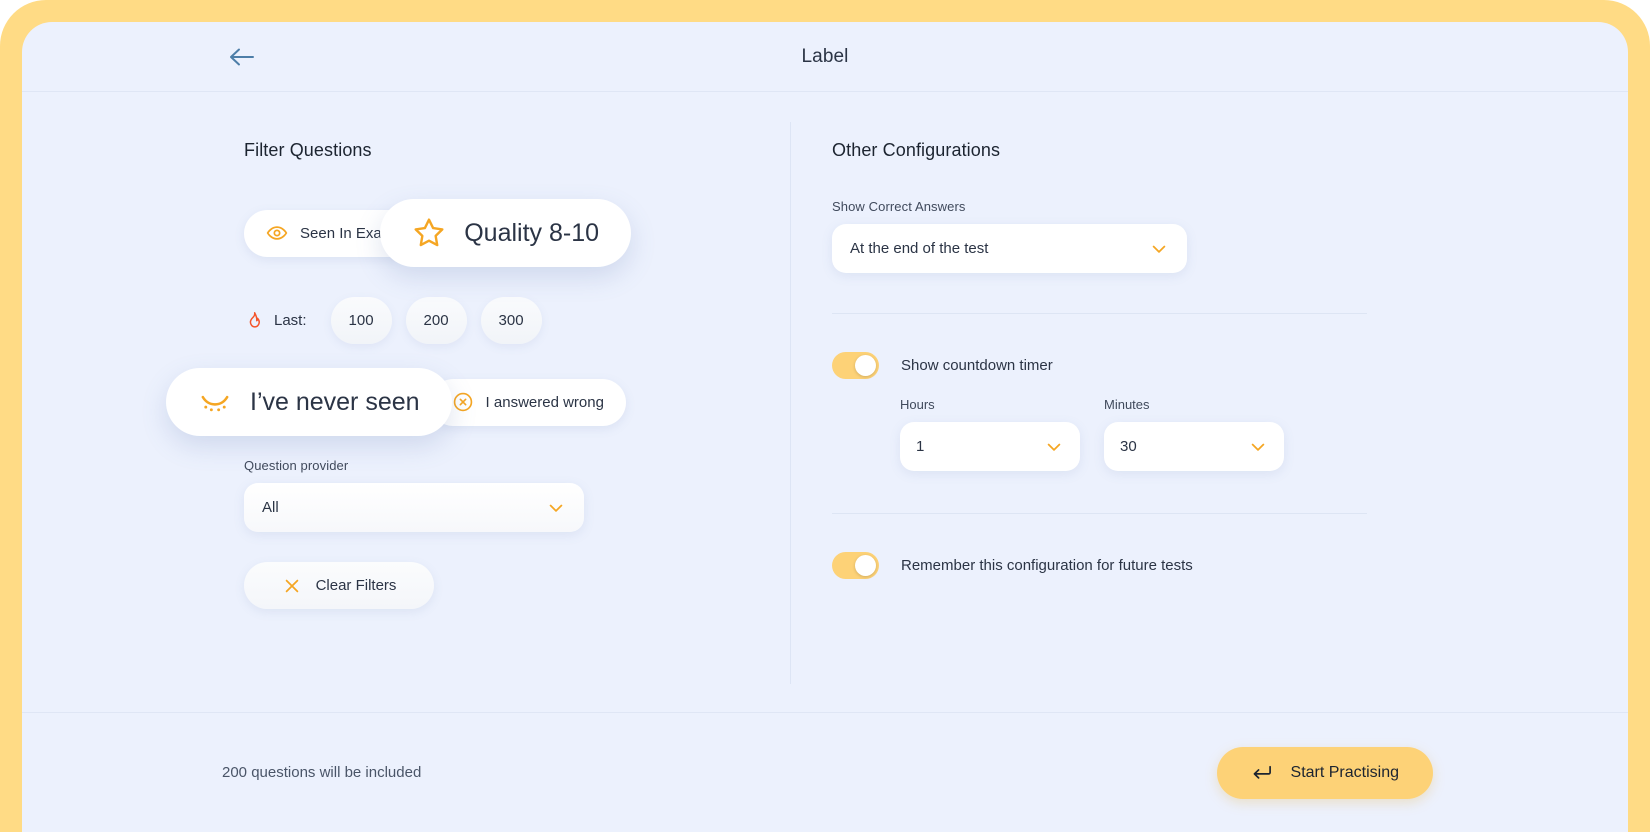 The width and height of the screenshot is (1650, 832). What do you see at coordinates (977, 365) in the screenshot?
I see `countdown-timer-label: Show countdown timer` at bounding box center [977, 365].